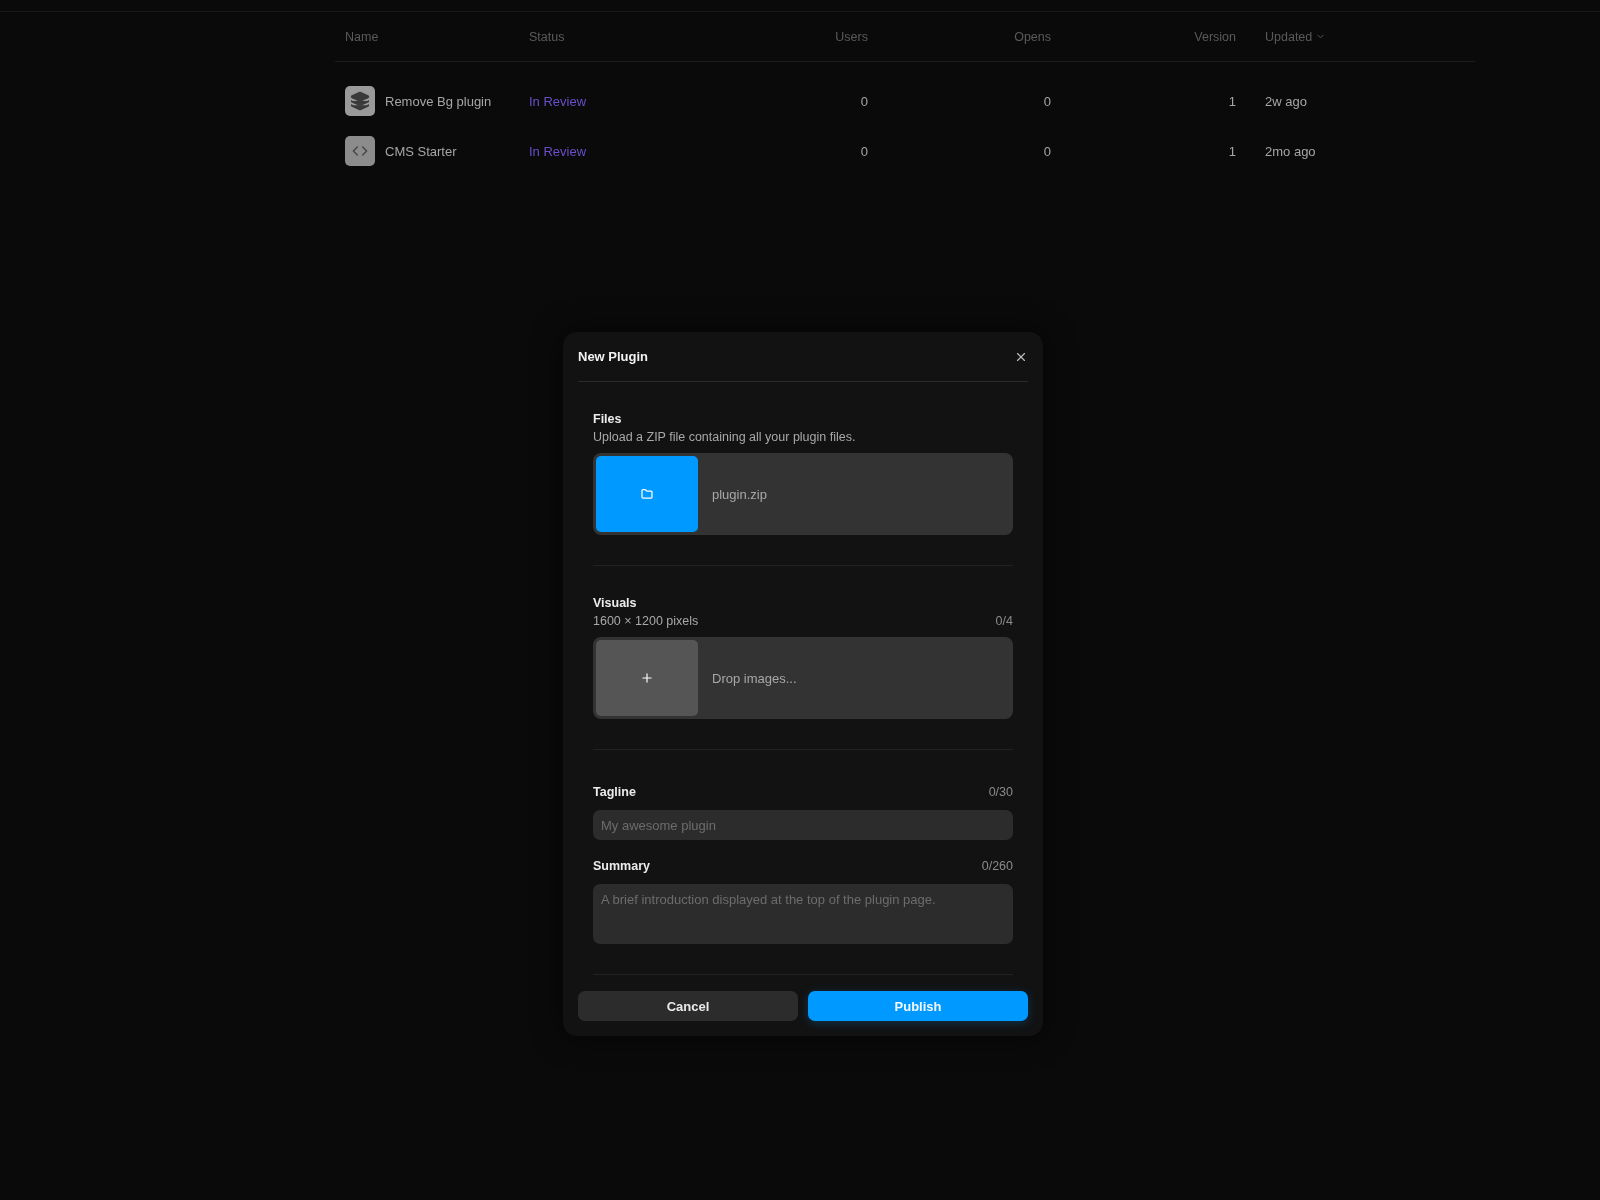  Describe the element at coordinates (997, 866) in the screenshot. I see `character-count: 0/260` at that location.